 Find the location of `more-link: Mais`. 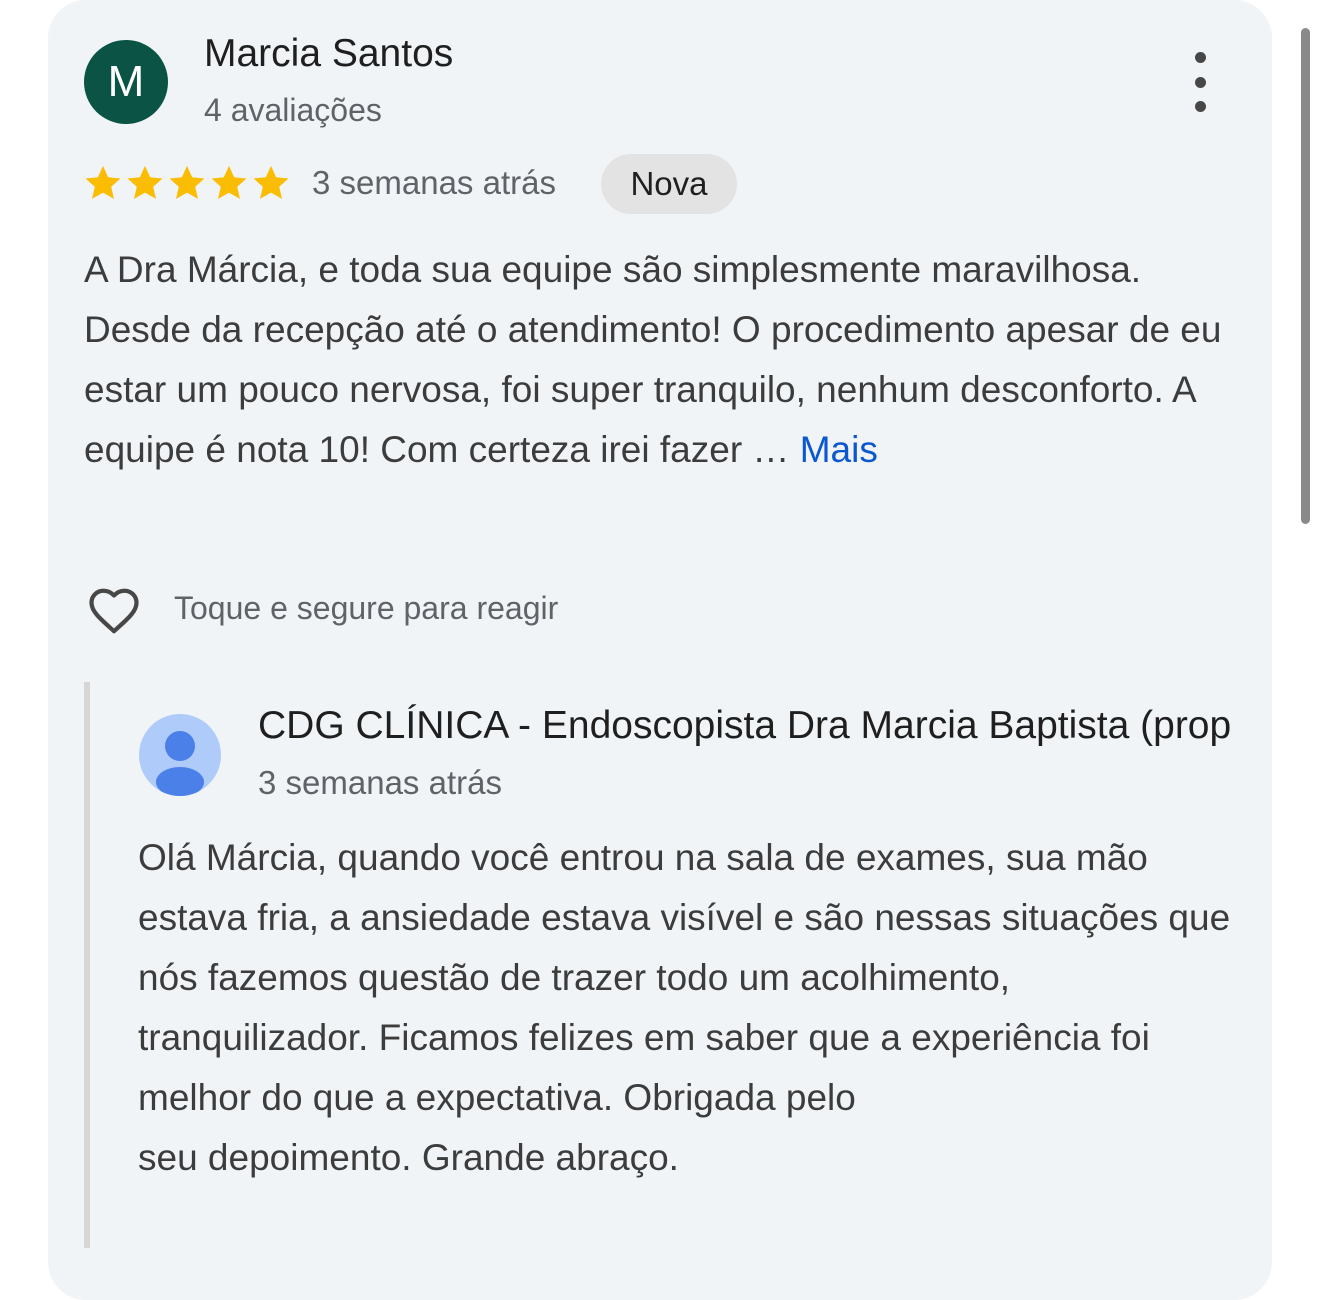

more-link: Mais is located at coordinates (839, 449).